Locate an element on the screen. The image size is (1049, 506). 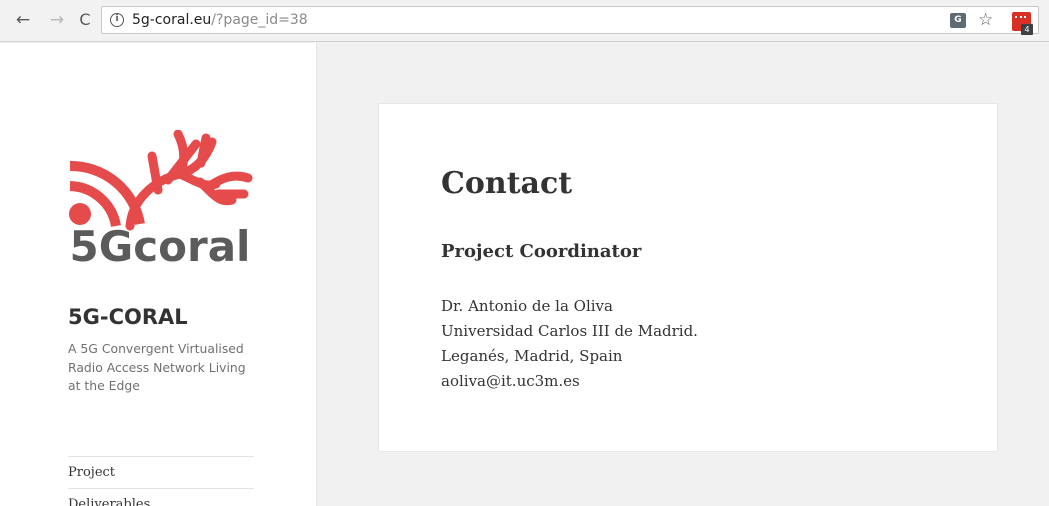
url-path: /?page_id=38 is located at coordinates (259, 20).